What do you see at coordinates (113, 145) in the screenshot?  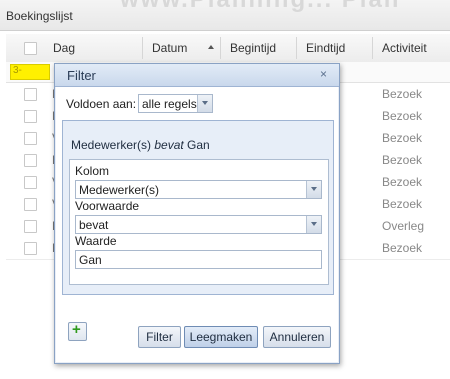 I see `rule-summary-column: Medewerker(s)` at bounding box center [113, 145].